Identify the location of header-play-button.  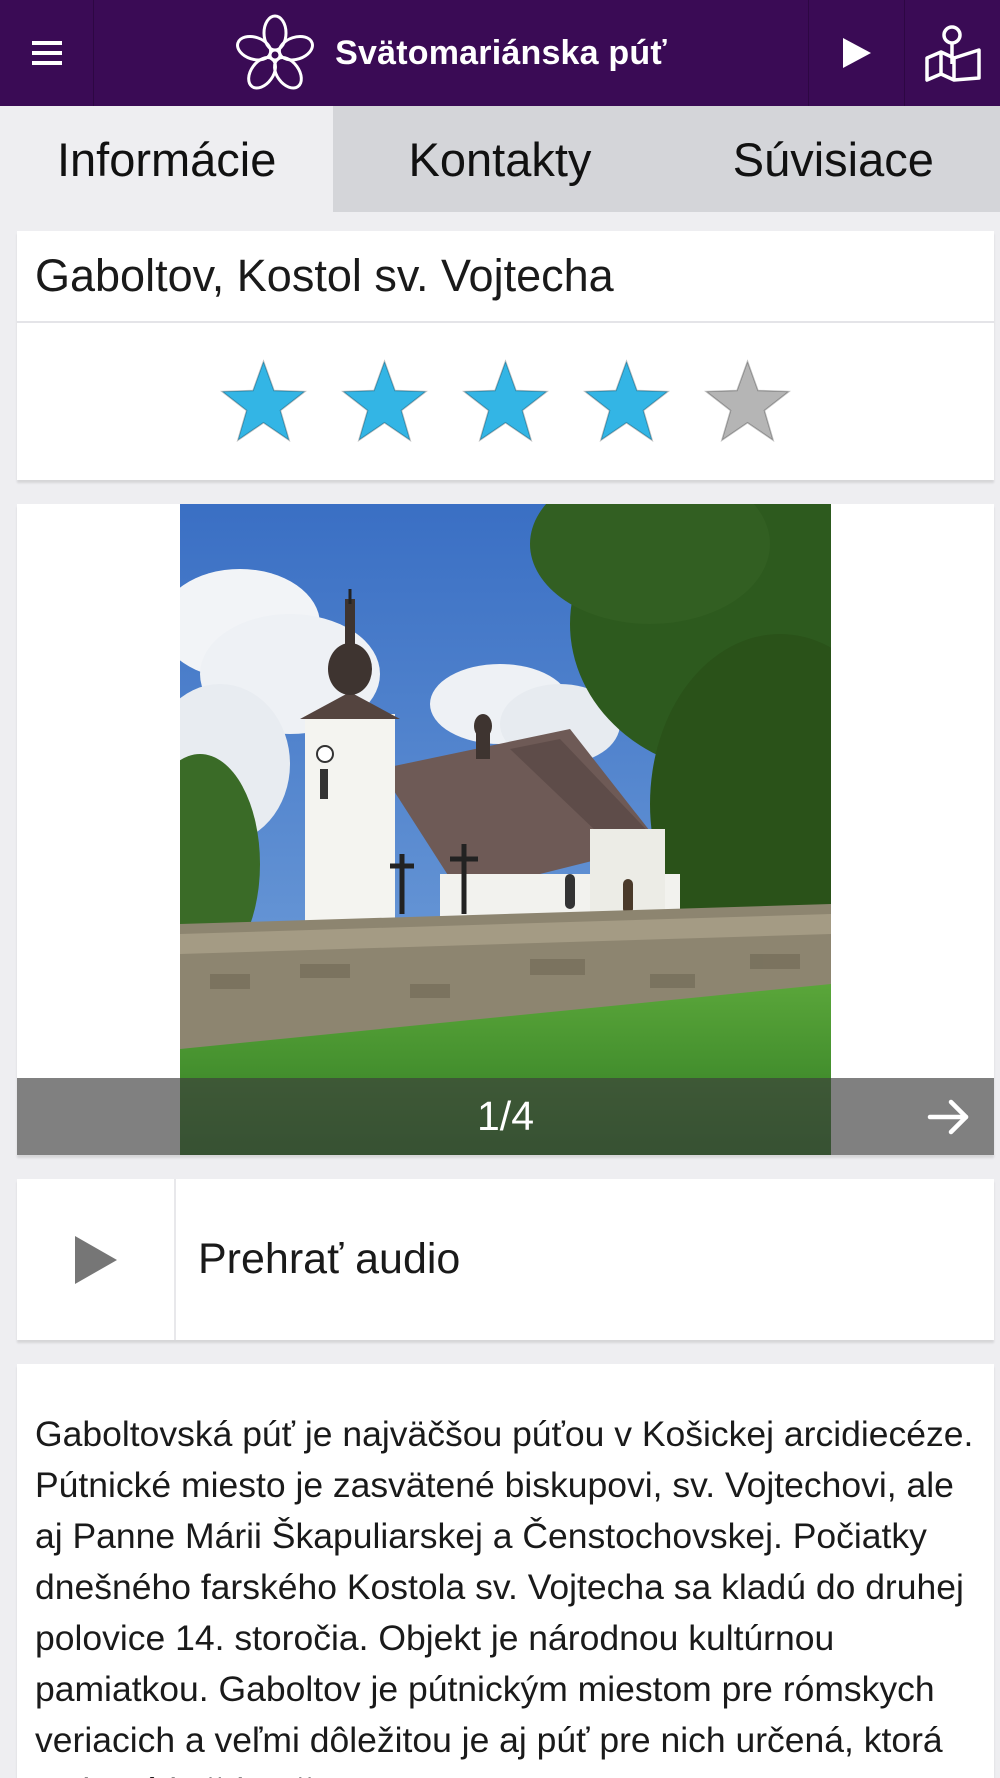
(856, 53).